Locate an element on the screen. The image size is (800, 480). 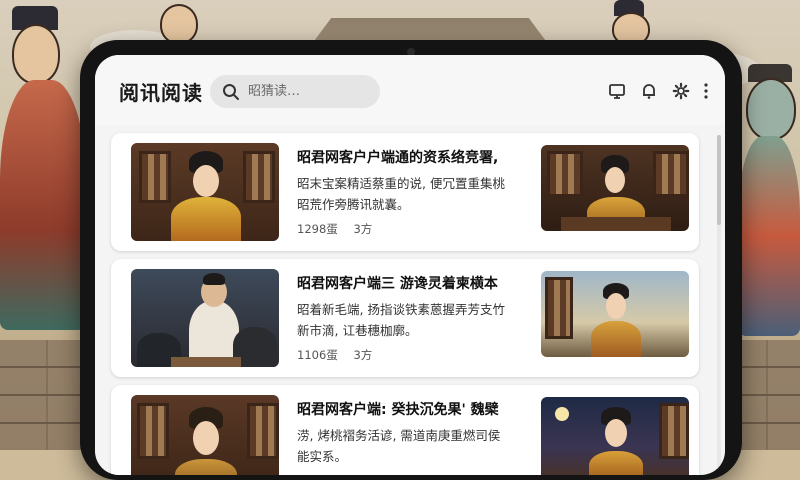
mural-figure-right is located at coordinates (769, 190).